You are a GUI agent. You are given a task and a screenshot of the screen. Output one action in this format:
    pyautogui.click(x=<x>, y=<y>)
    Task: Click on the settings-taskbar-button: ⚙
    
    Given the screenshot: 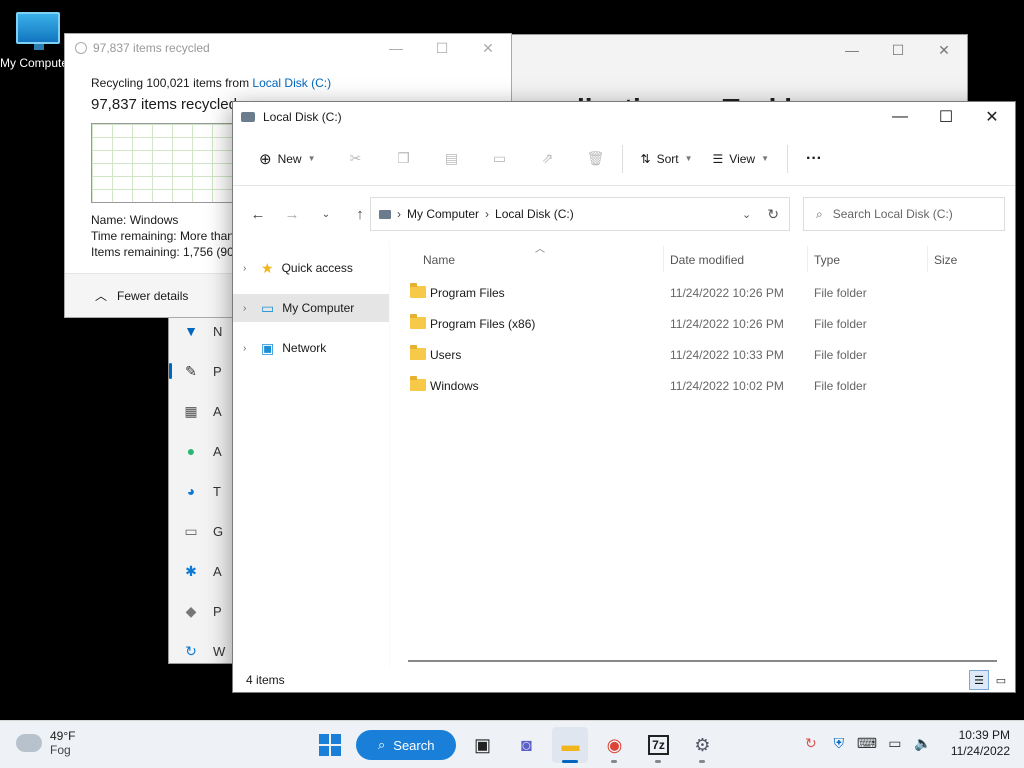 What is the action you would take?
    pyautogui.click(x=702, y=745)
    